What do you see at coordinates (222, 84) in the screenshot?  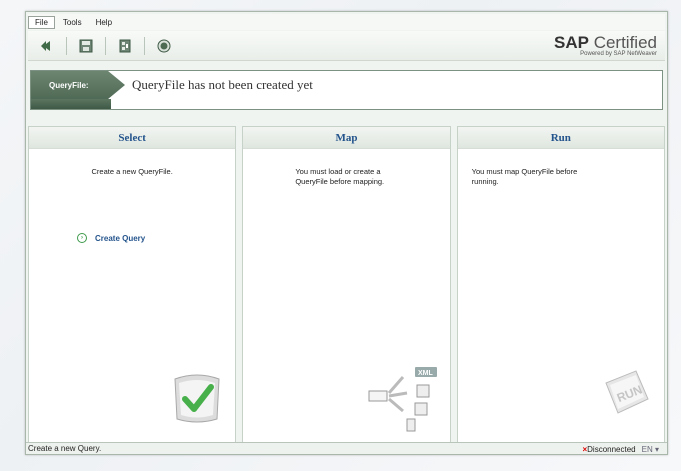 I see `queryfile-message: QueryFile has not been created yet` at bounding box center [222, 84].